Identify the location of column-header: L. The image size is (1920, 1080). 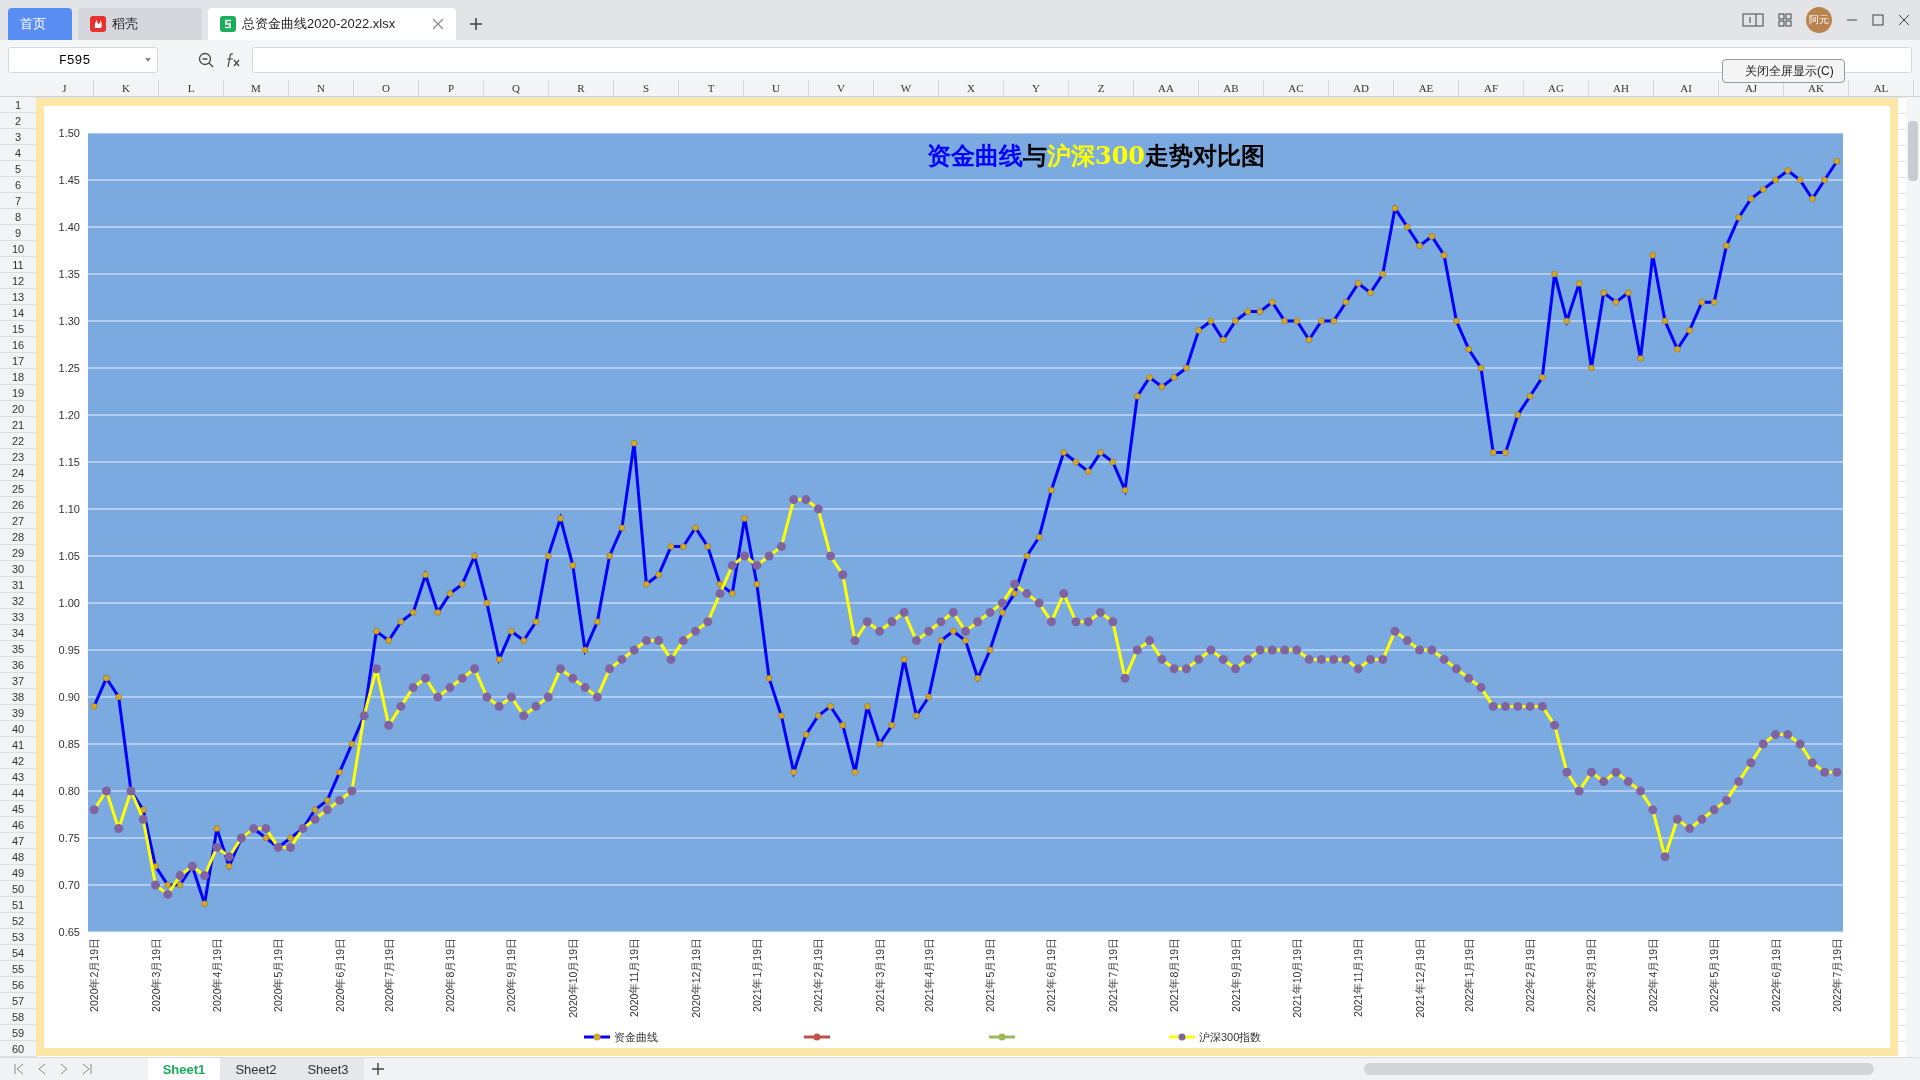
(191, 88).